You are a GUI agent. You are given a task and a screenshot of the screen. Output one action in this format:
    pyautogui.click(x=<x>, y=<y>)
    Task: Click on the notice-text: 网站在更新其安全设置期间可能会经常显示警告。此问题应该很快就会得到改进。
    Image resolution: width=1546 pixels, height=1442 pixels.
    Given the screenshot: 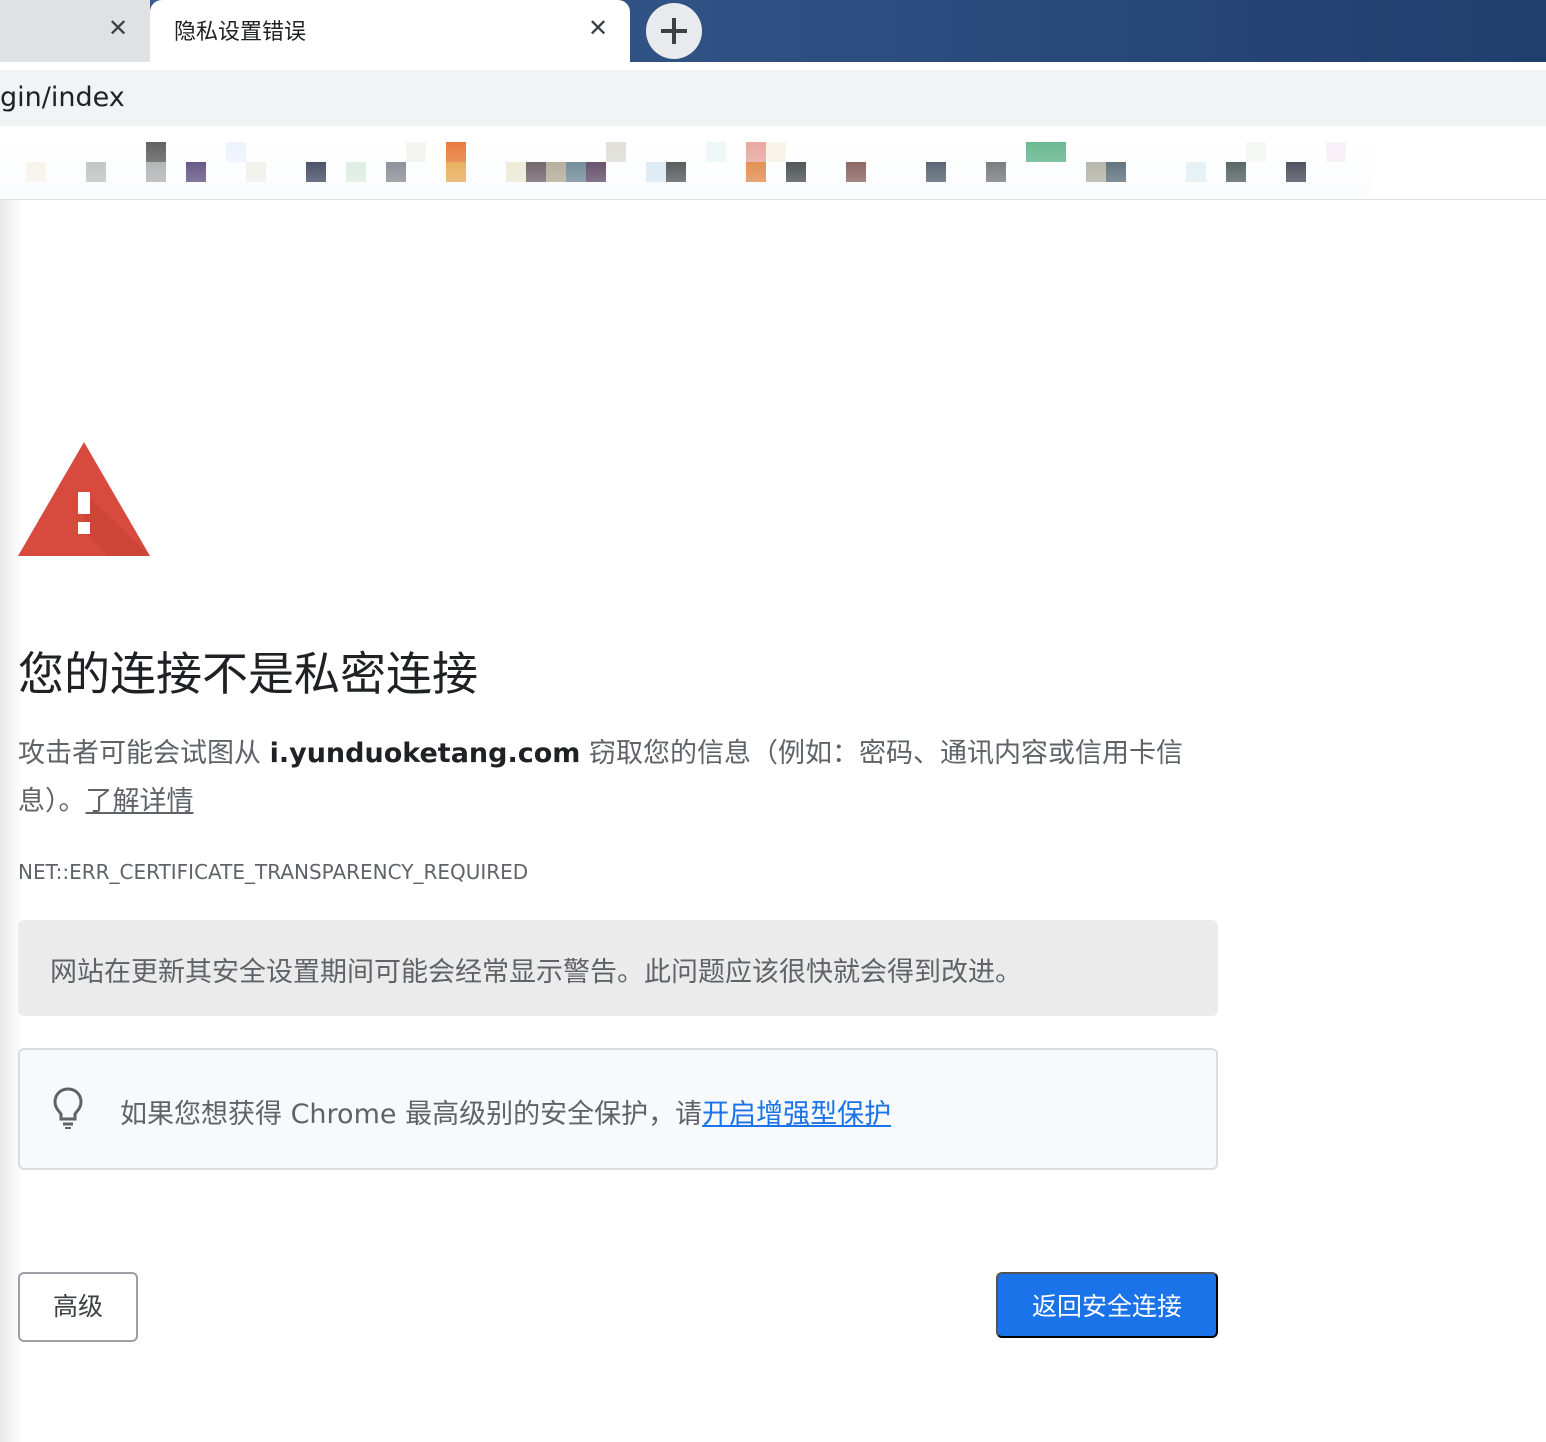 What is the action you would take?
    pyautogui.click(x=536, y=972)
    